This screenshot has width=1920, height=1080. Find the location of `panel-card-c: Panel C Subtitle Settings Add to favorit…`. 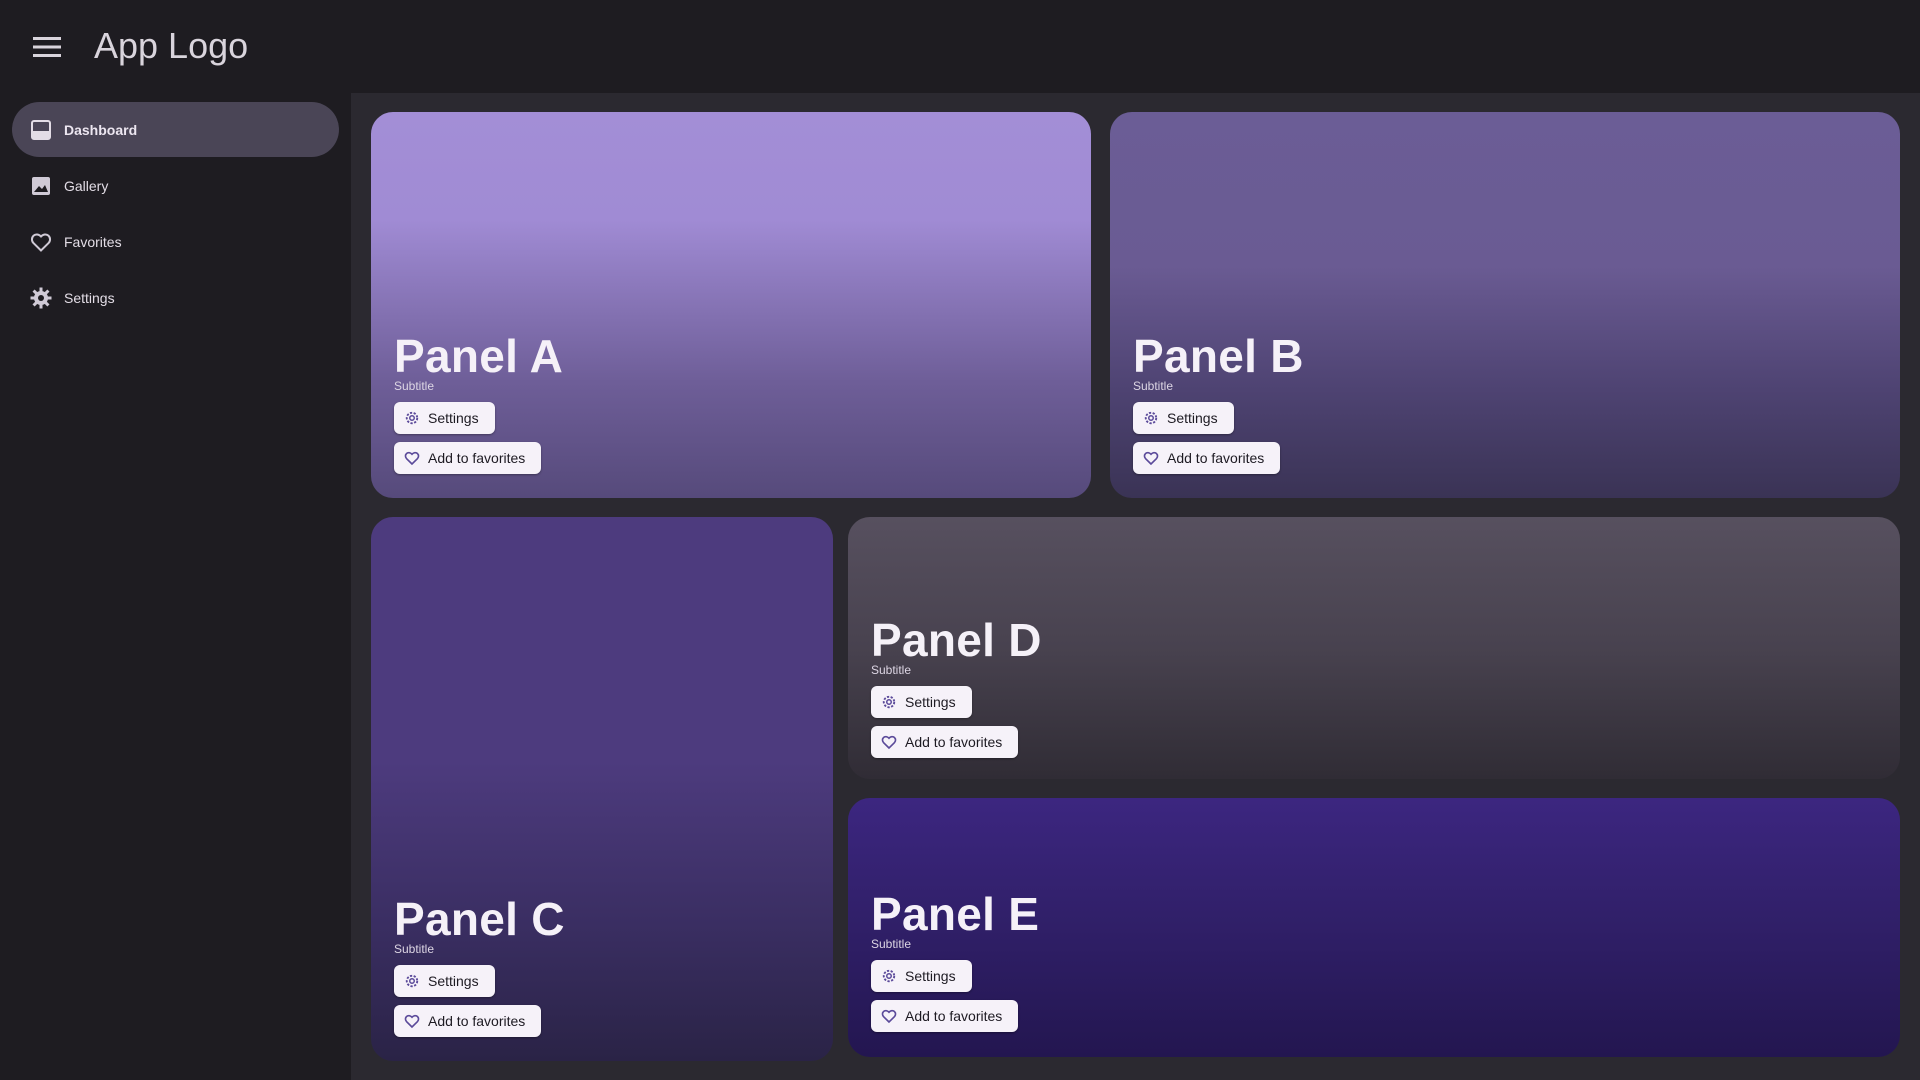

panel-card-c: Panel C Subtitle Settings Add to favorit… is located at coordinates (602, 789).